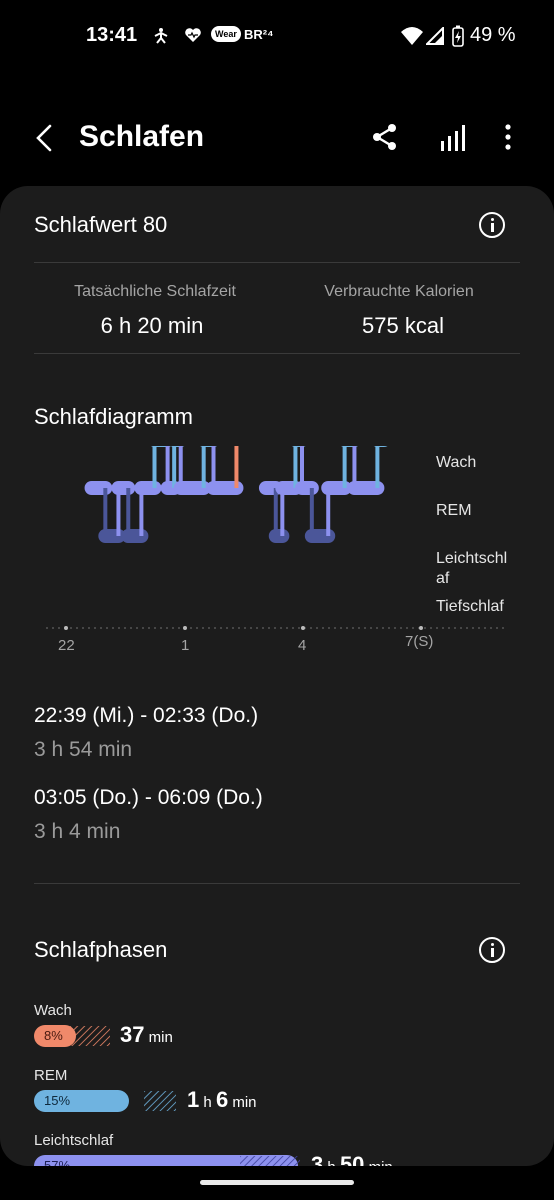  What do you see at coordinates (385, 137) in the screenshot?
I see `share-icon` at bounding box center [385, 137].